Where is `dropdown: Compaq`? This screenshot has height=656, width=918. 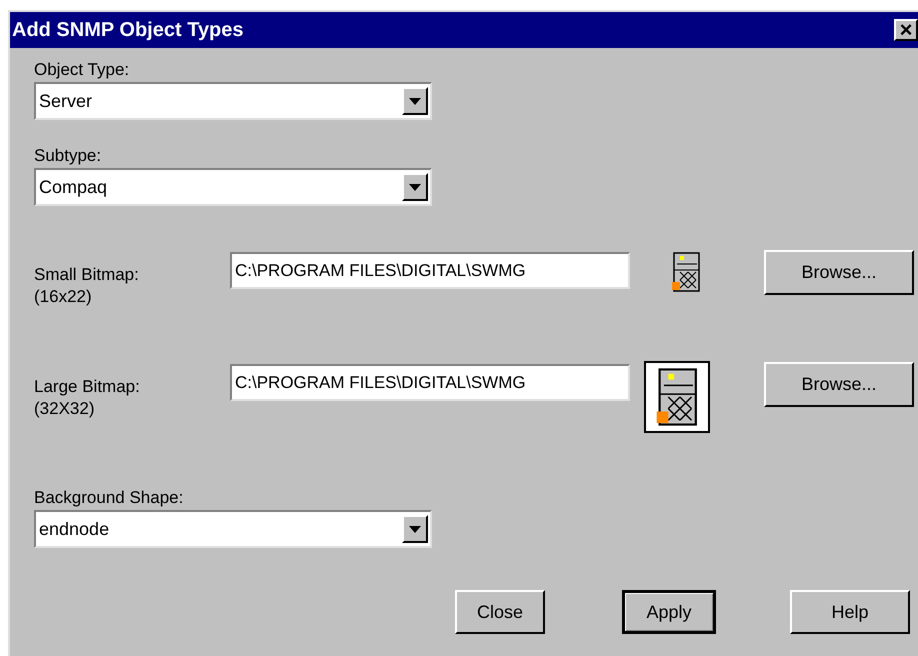 dropdown: Compaq is located at coordinates (233, 187).